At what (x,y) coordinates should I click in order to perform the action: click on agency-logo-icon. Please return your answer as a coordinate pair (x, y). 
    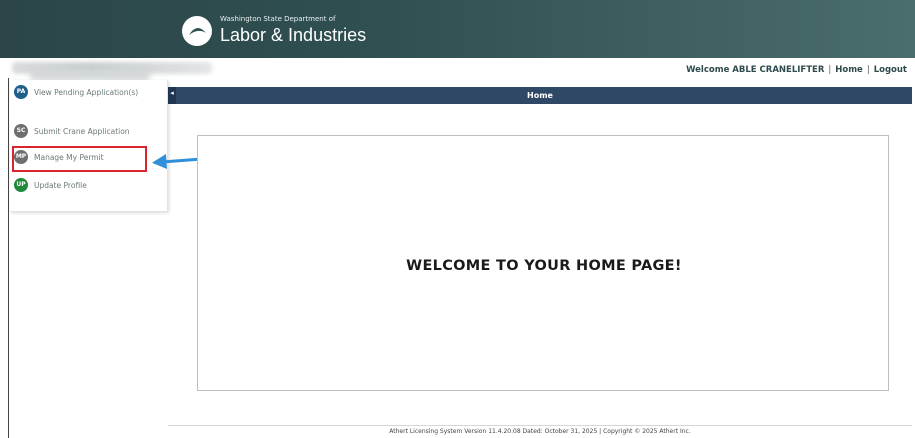
    Looking at the image, I should click on (197, 31).